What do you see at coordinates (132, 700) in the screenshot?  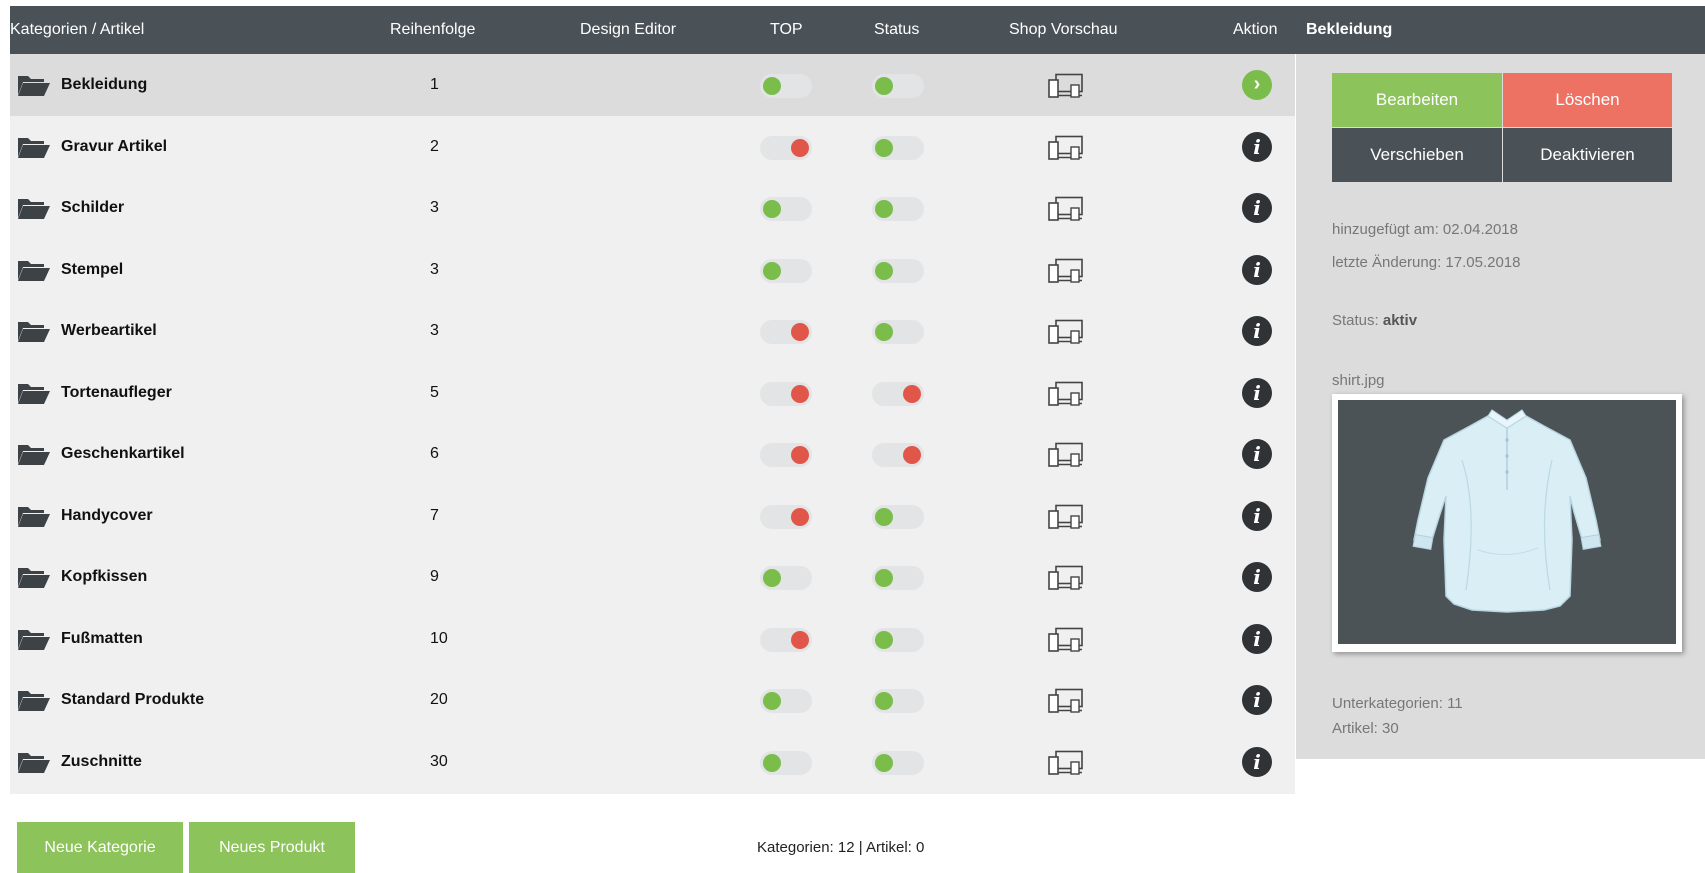 I see `category-name: Standard Produkte` at bounding box center [132, 700].